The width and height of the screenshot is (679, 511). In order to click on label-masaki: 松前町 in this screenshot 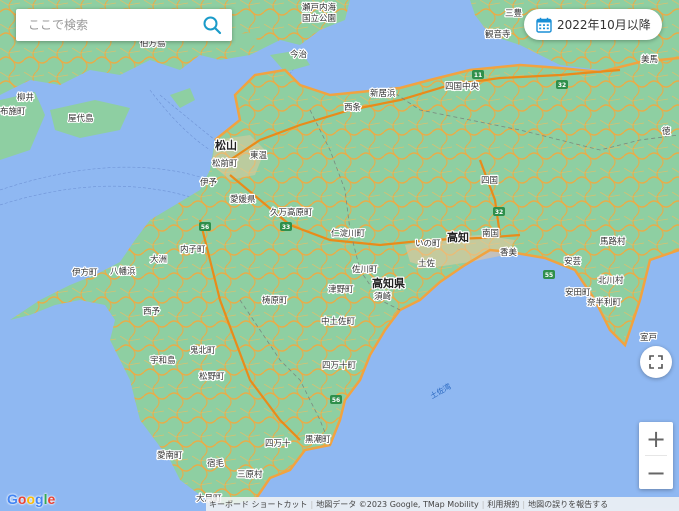, I will do `click(225, 163)`.